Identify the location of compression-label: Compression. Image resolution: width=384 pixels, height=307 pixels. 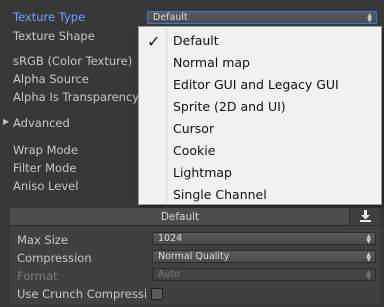
(54, 258).